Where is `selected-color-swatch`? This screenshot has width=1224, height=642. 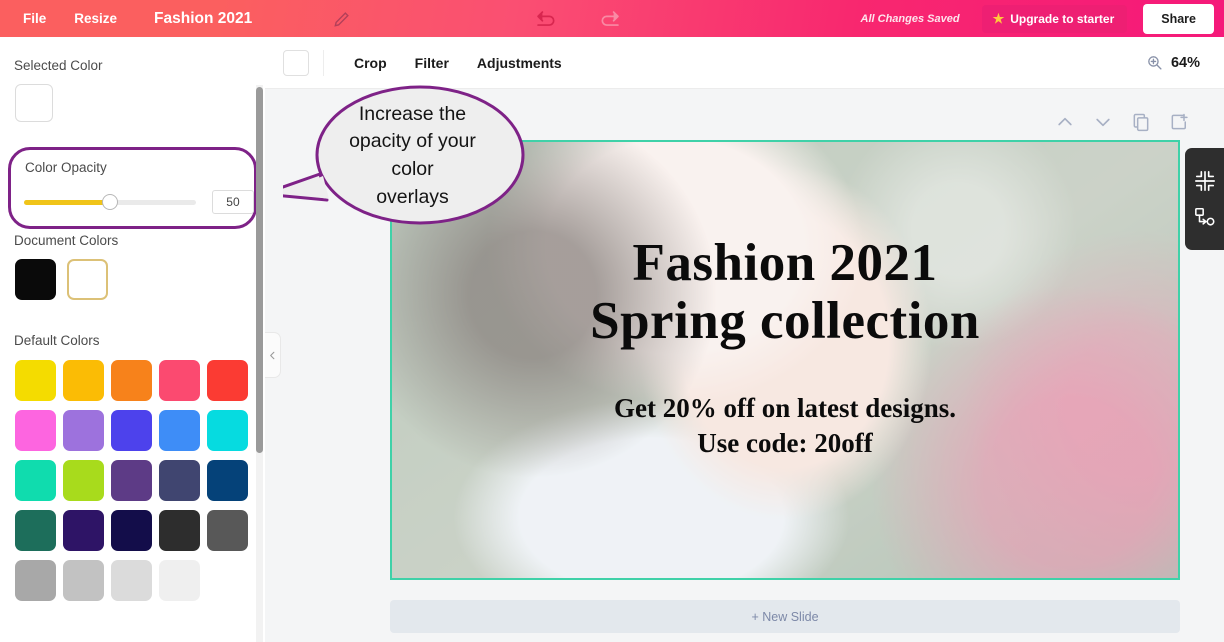 selected-color-swatch is located at coordinates (34, 103).